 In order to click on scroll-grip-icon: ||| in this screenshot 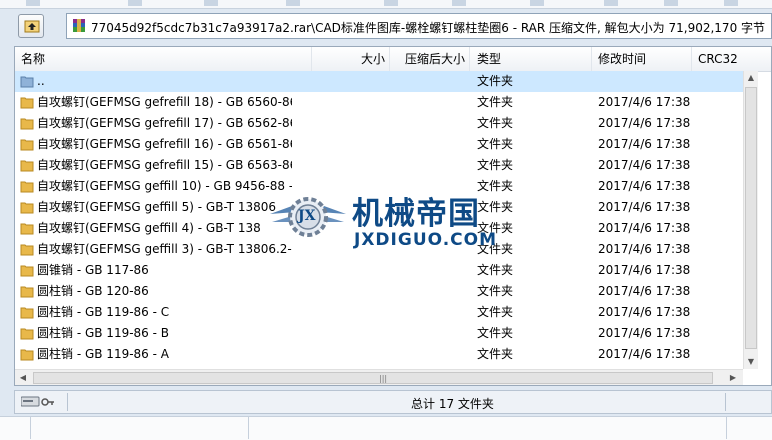, I will do `click(383, 378)`.